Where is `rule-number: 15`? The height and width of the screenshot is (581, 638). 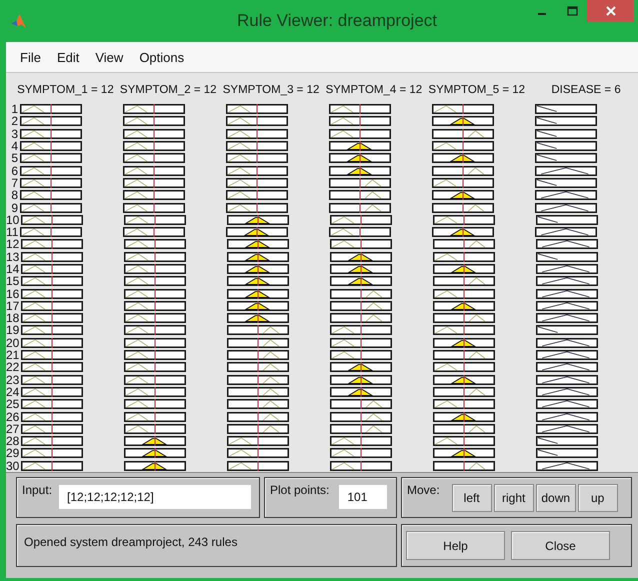
rule-number: 15 is located at coordinates (13, 281).